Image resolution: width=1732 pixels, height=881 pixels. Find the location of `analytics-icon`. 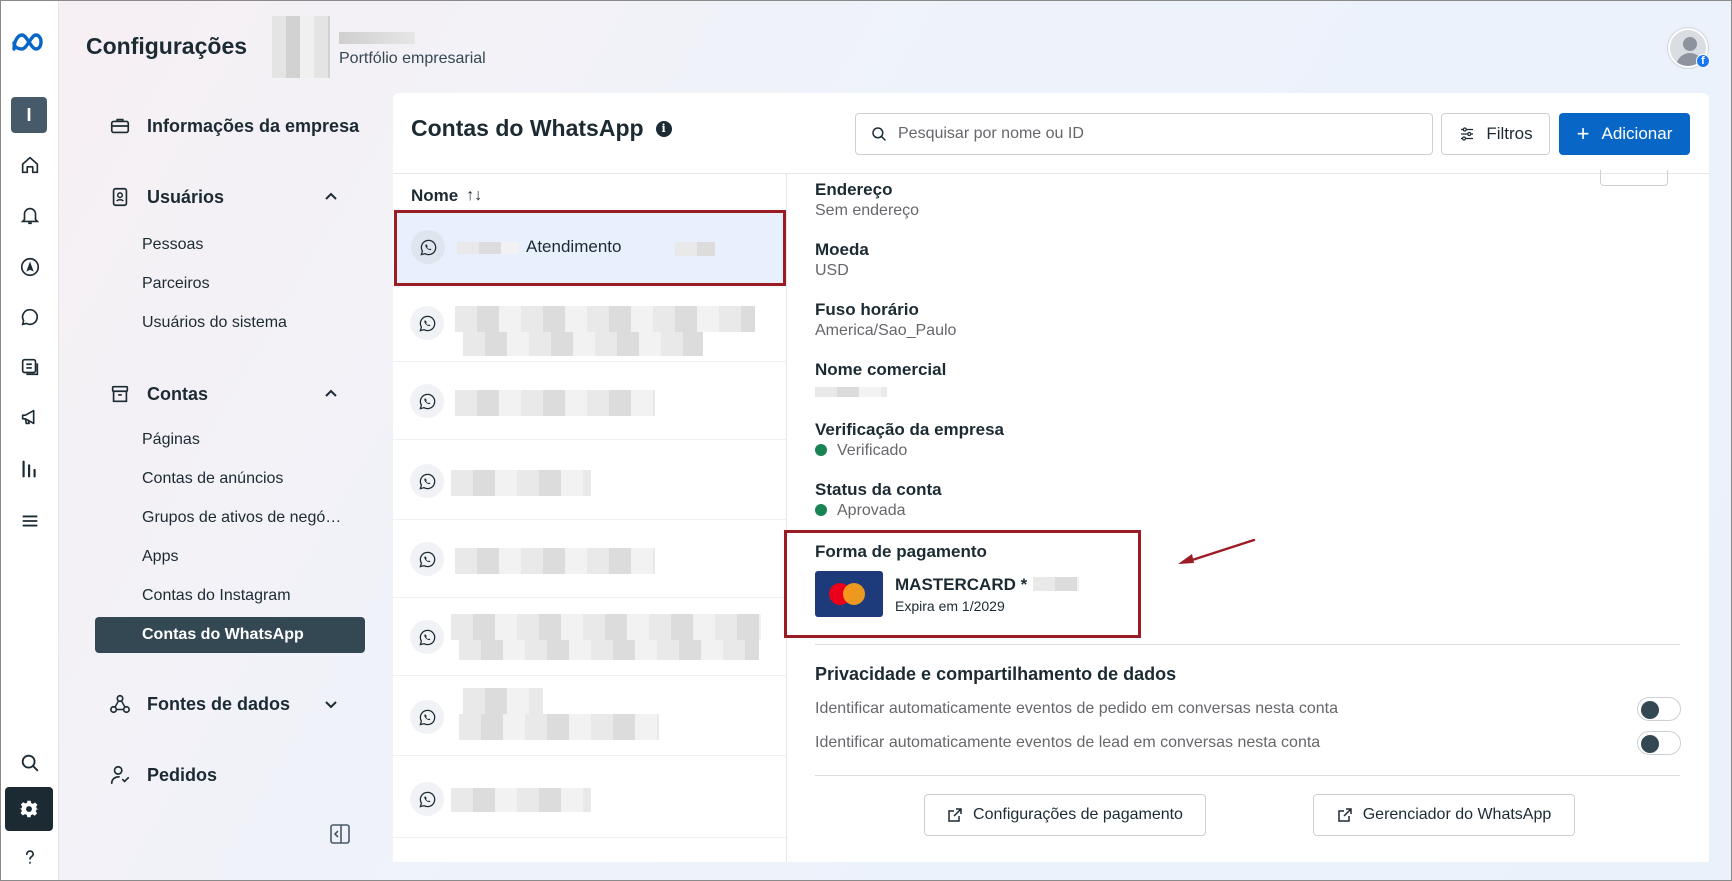

analytics-icon is located at coordinates (30, 469).